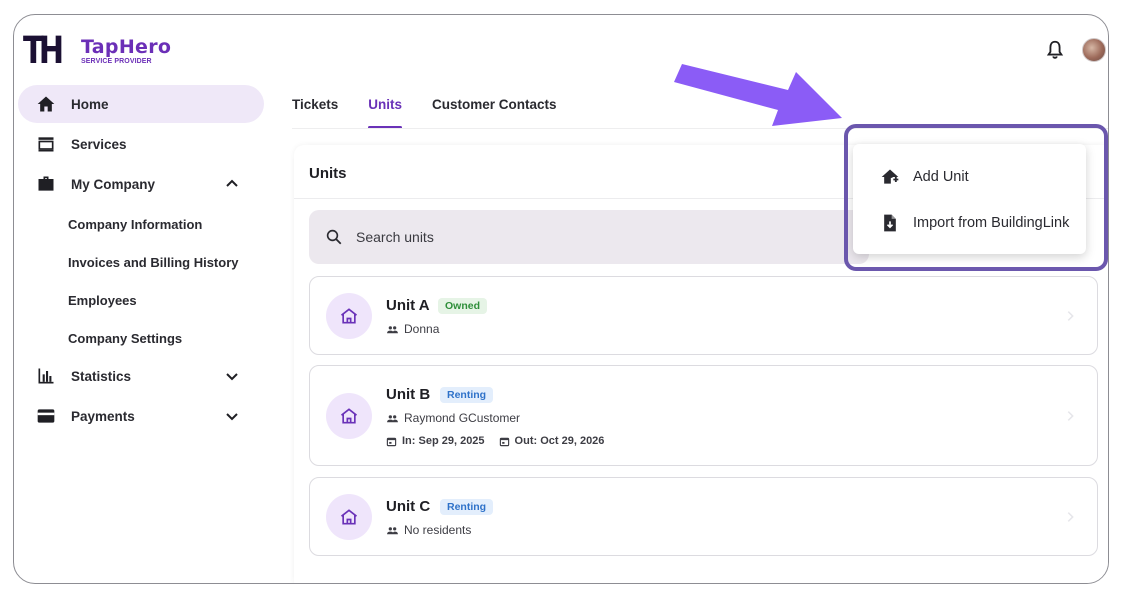 The width and height of the screenshot is (1146, 598). Describe the element at coordinates (703, 516) in the screenshot. I see `unit-card-c: Unit C Renting No residents` at that location.